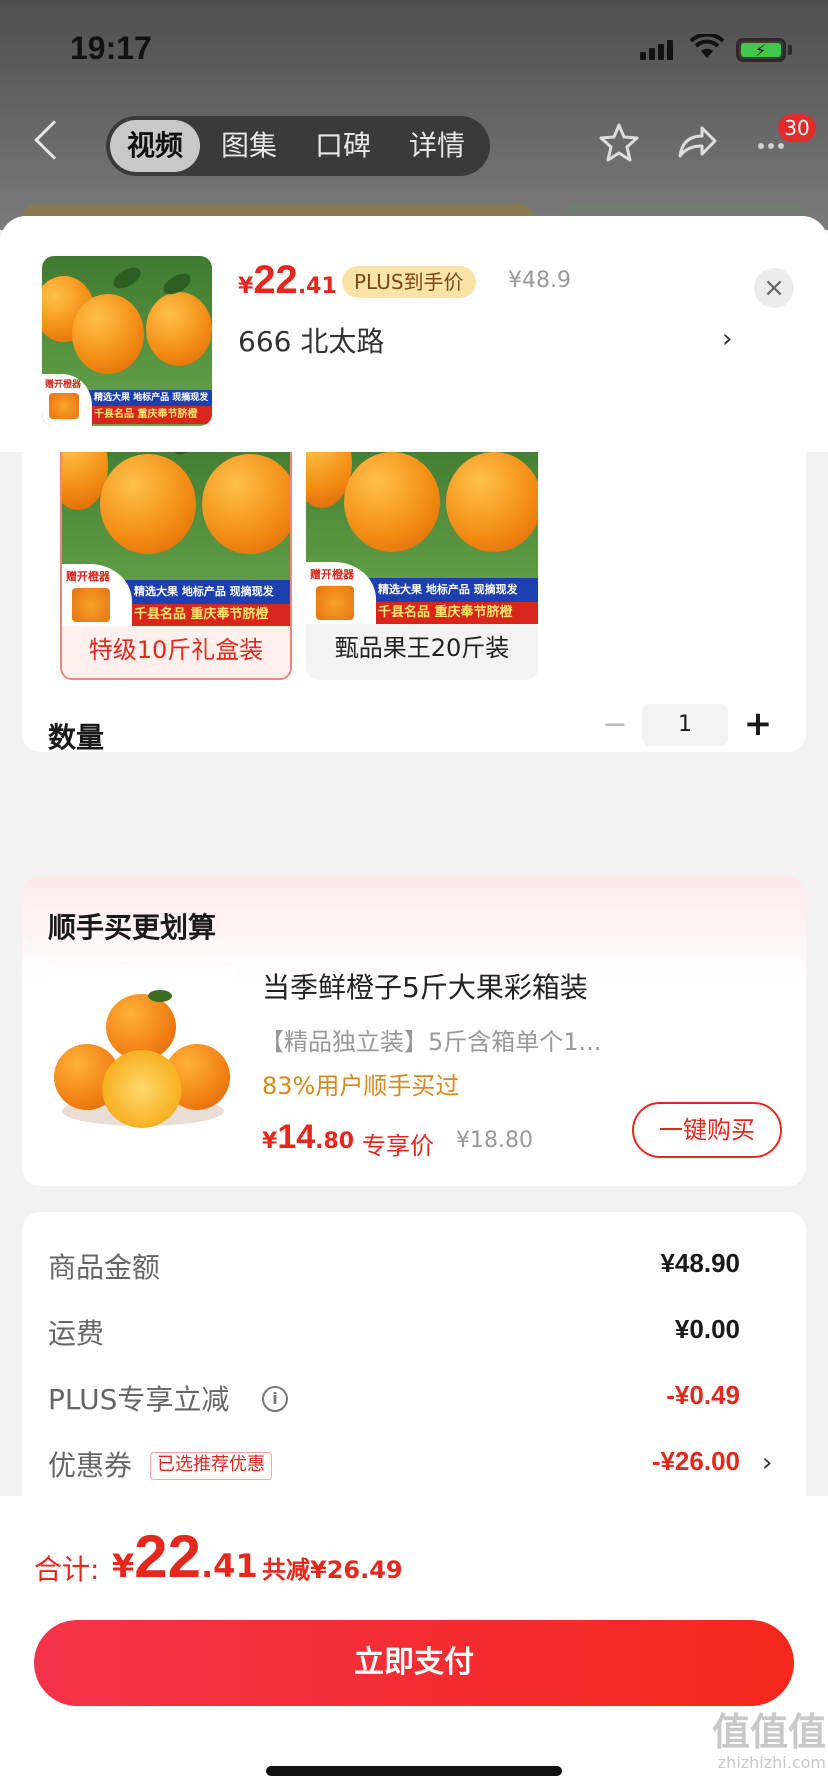  I want to click on upsell-product-name: 当季鲜橙子5斤大果彩箱装, so click(425, 986).